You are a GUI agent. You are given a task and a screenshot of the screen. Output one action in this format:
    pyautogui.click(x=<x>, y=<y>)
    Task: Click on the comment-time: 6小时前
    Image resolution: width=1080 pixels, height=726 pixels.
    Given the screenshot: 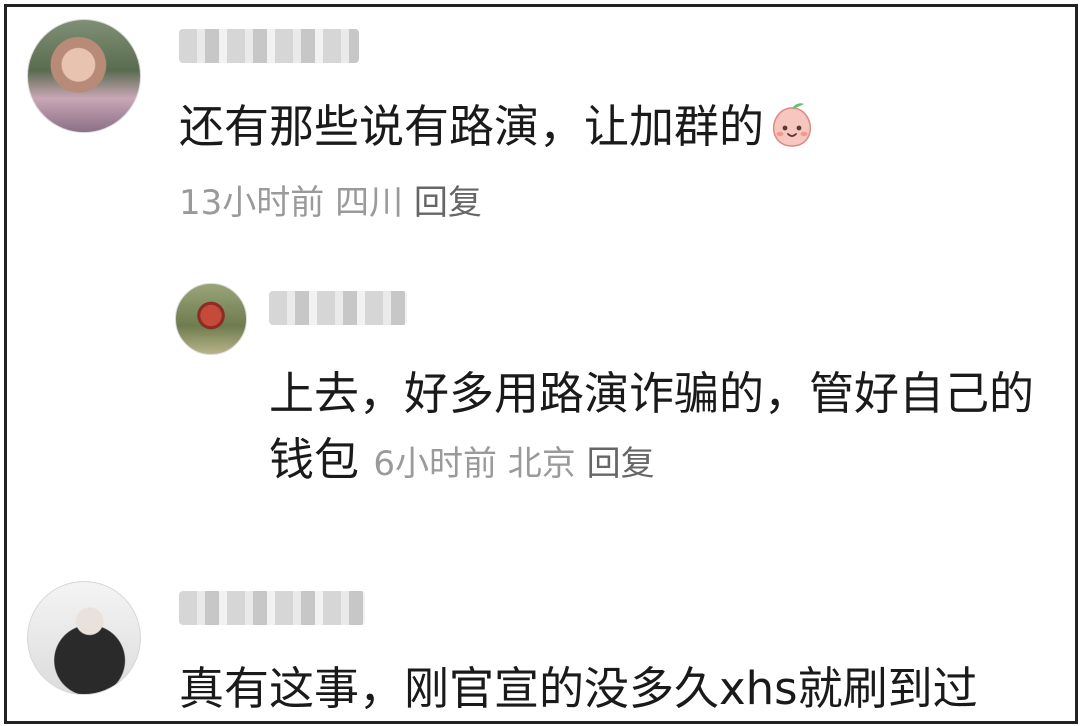 What is the action you would take?
    pyautogui.click(x=435, y=464)
    